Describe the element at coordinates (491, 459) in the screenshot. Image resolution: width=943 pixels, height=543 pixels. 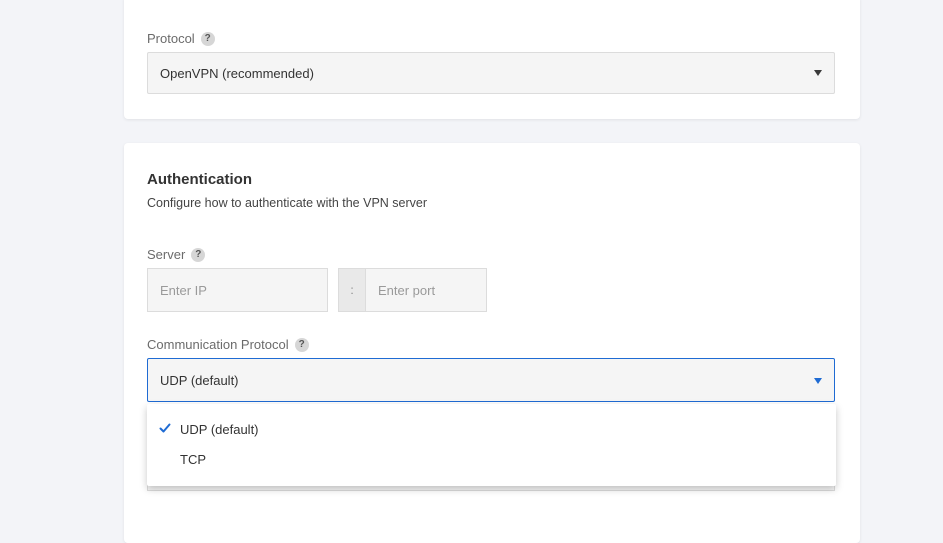
I see `option-tcp: TCP` at that location.